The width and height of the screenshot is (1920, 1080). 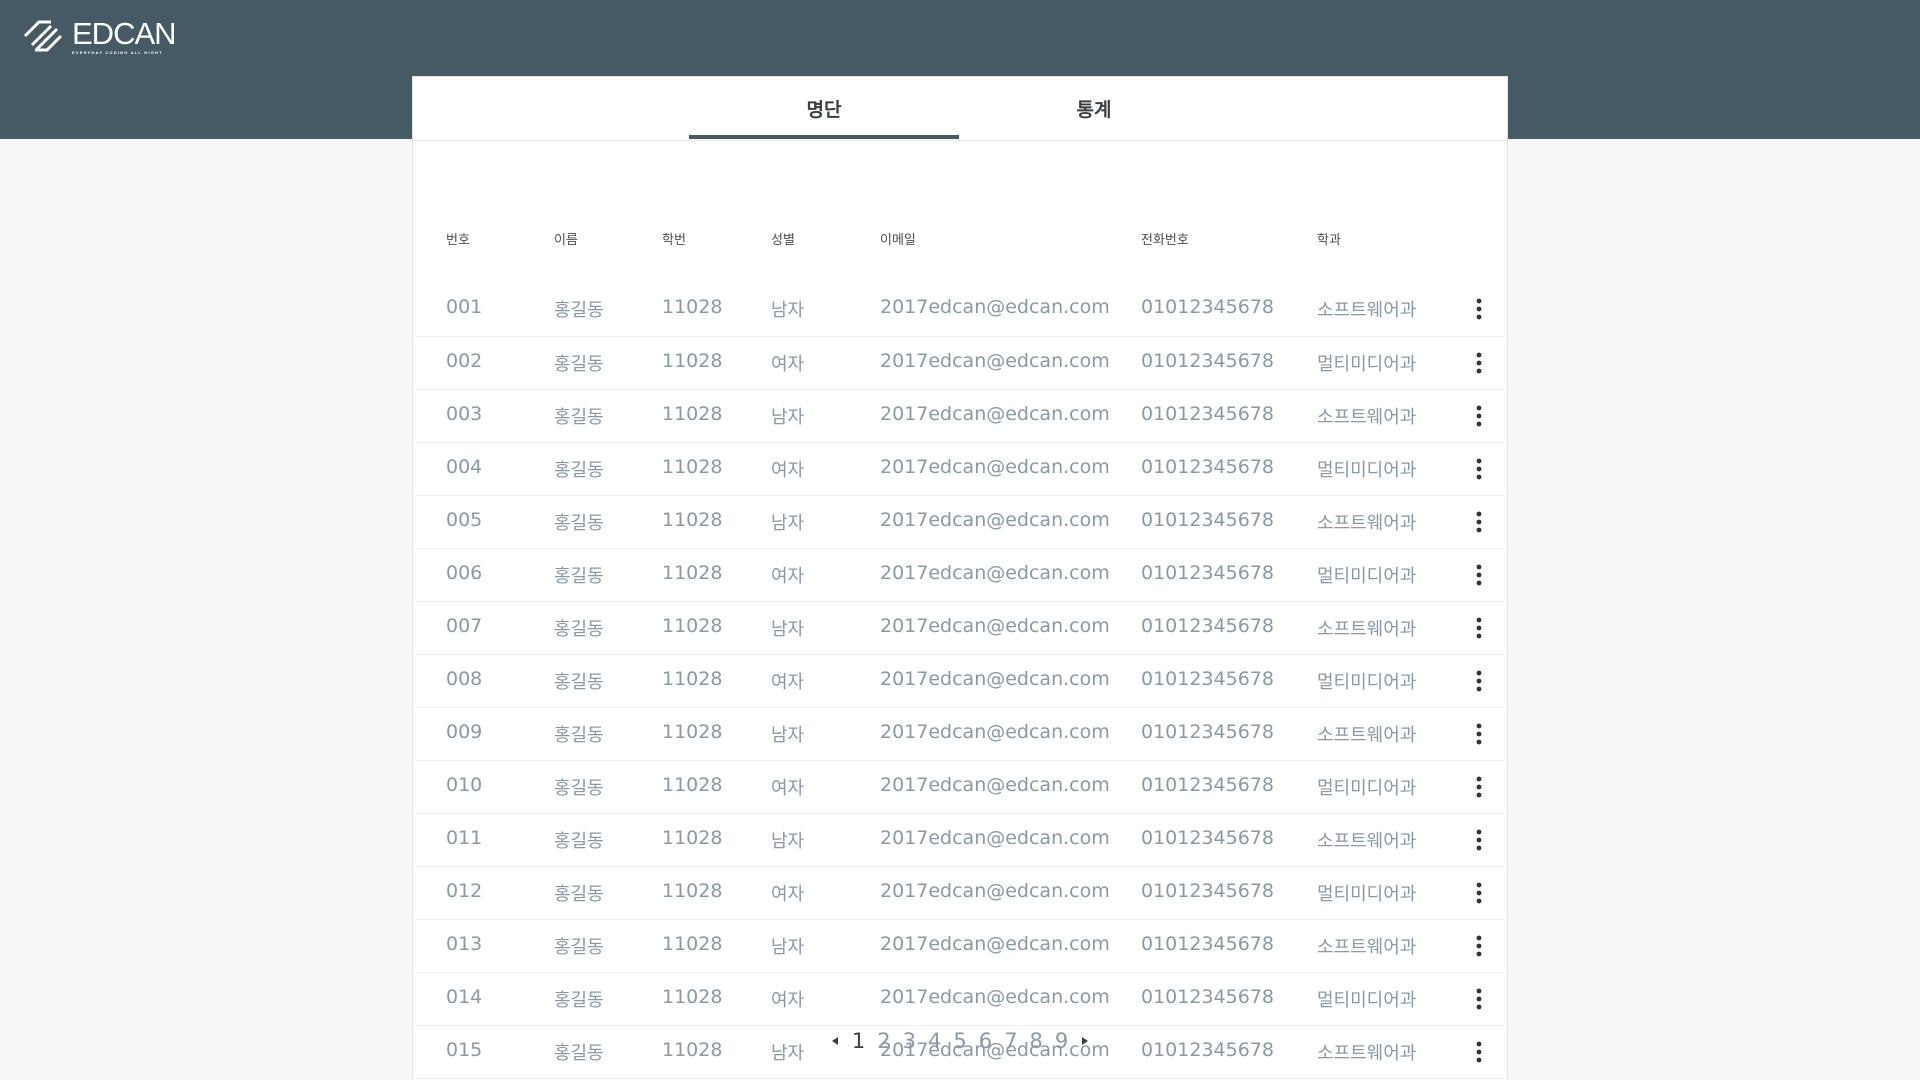 I want to click on next-page-button, so click(x=1085, y=1041).